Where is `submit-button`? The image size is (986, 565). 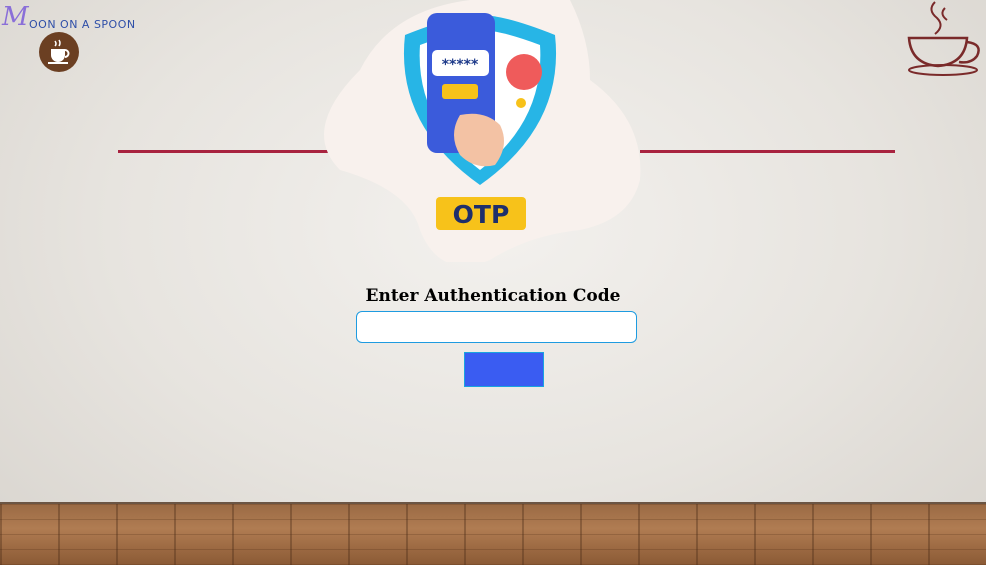 submit-button is located at coordinates (504, 369).